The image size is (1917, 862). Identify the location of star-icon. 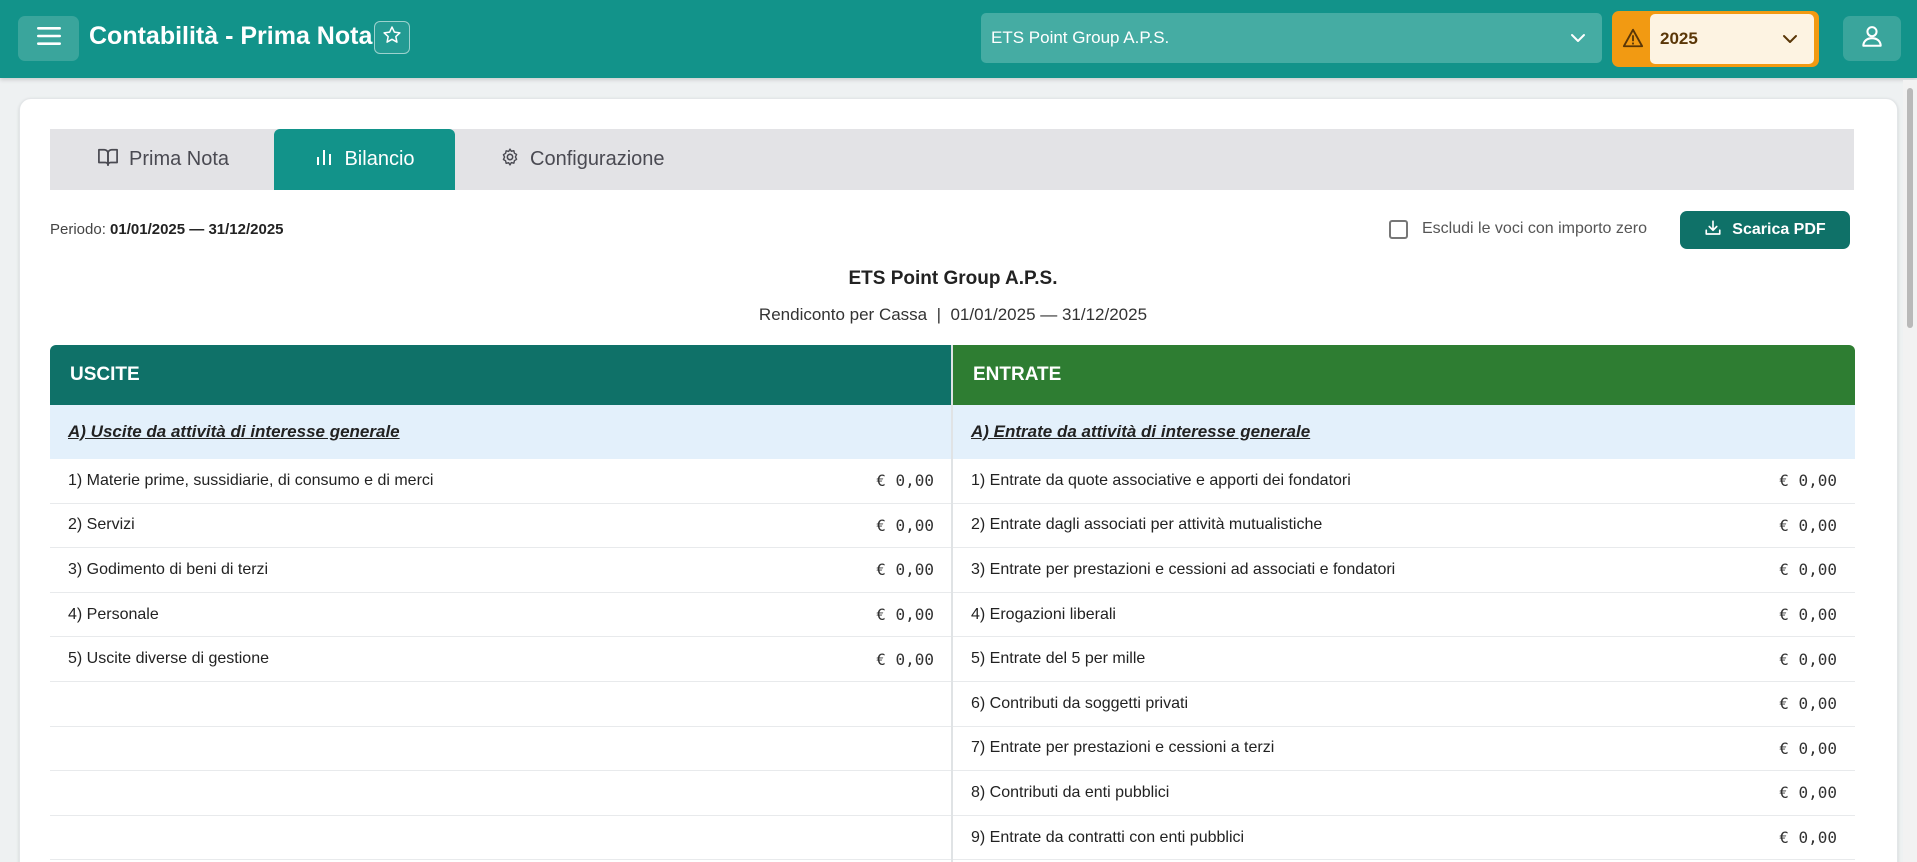
(392, 37).